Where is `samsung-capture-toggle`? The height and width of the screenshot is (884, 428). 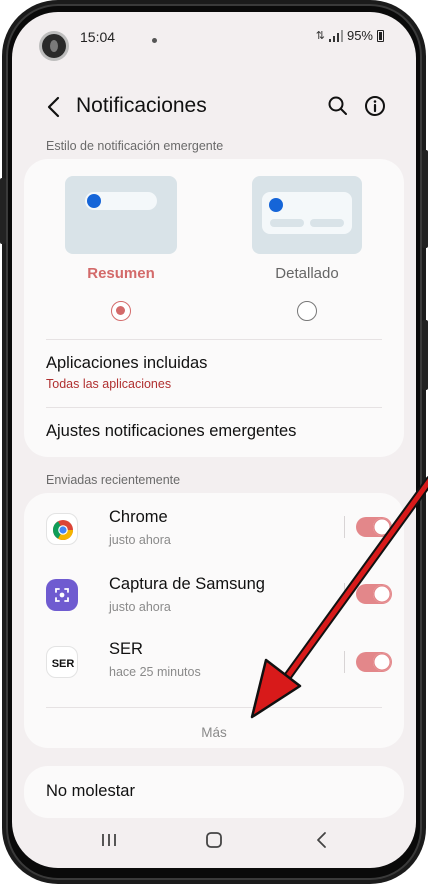 samsung-capture-toggle is located at coordinates (374, 594).